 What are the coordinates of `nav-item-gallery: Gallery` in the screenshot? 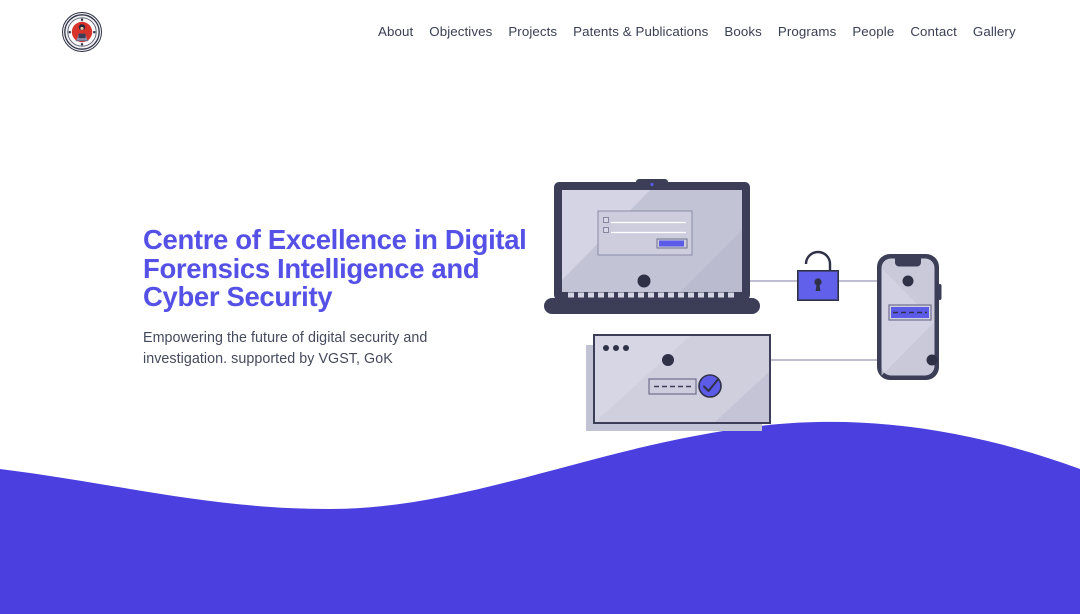 It's located at (994, 31).